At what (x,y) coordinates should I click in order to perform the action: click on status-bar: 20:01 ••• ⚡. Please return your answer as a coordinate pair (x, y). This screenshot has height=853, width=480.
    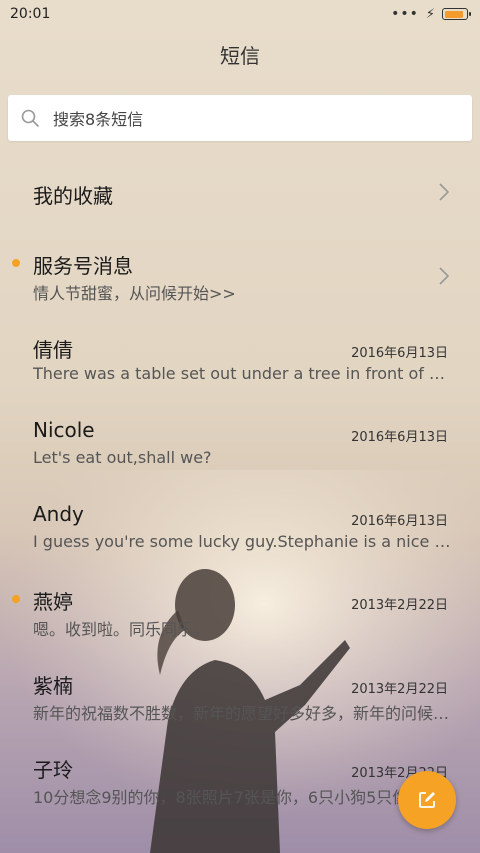
    Looking at the image, I should click on (240, 14).